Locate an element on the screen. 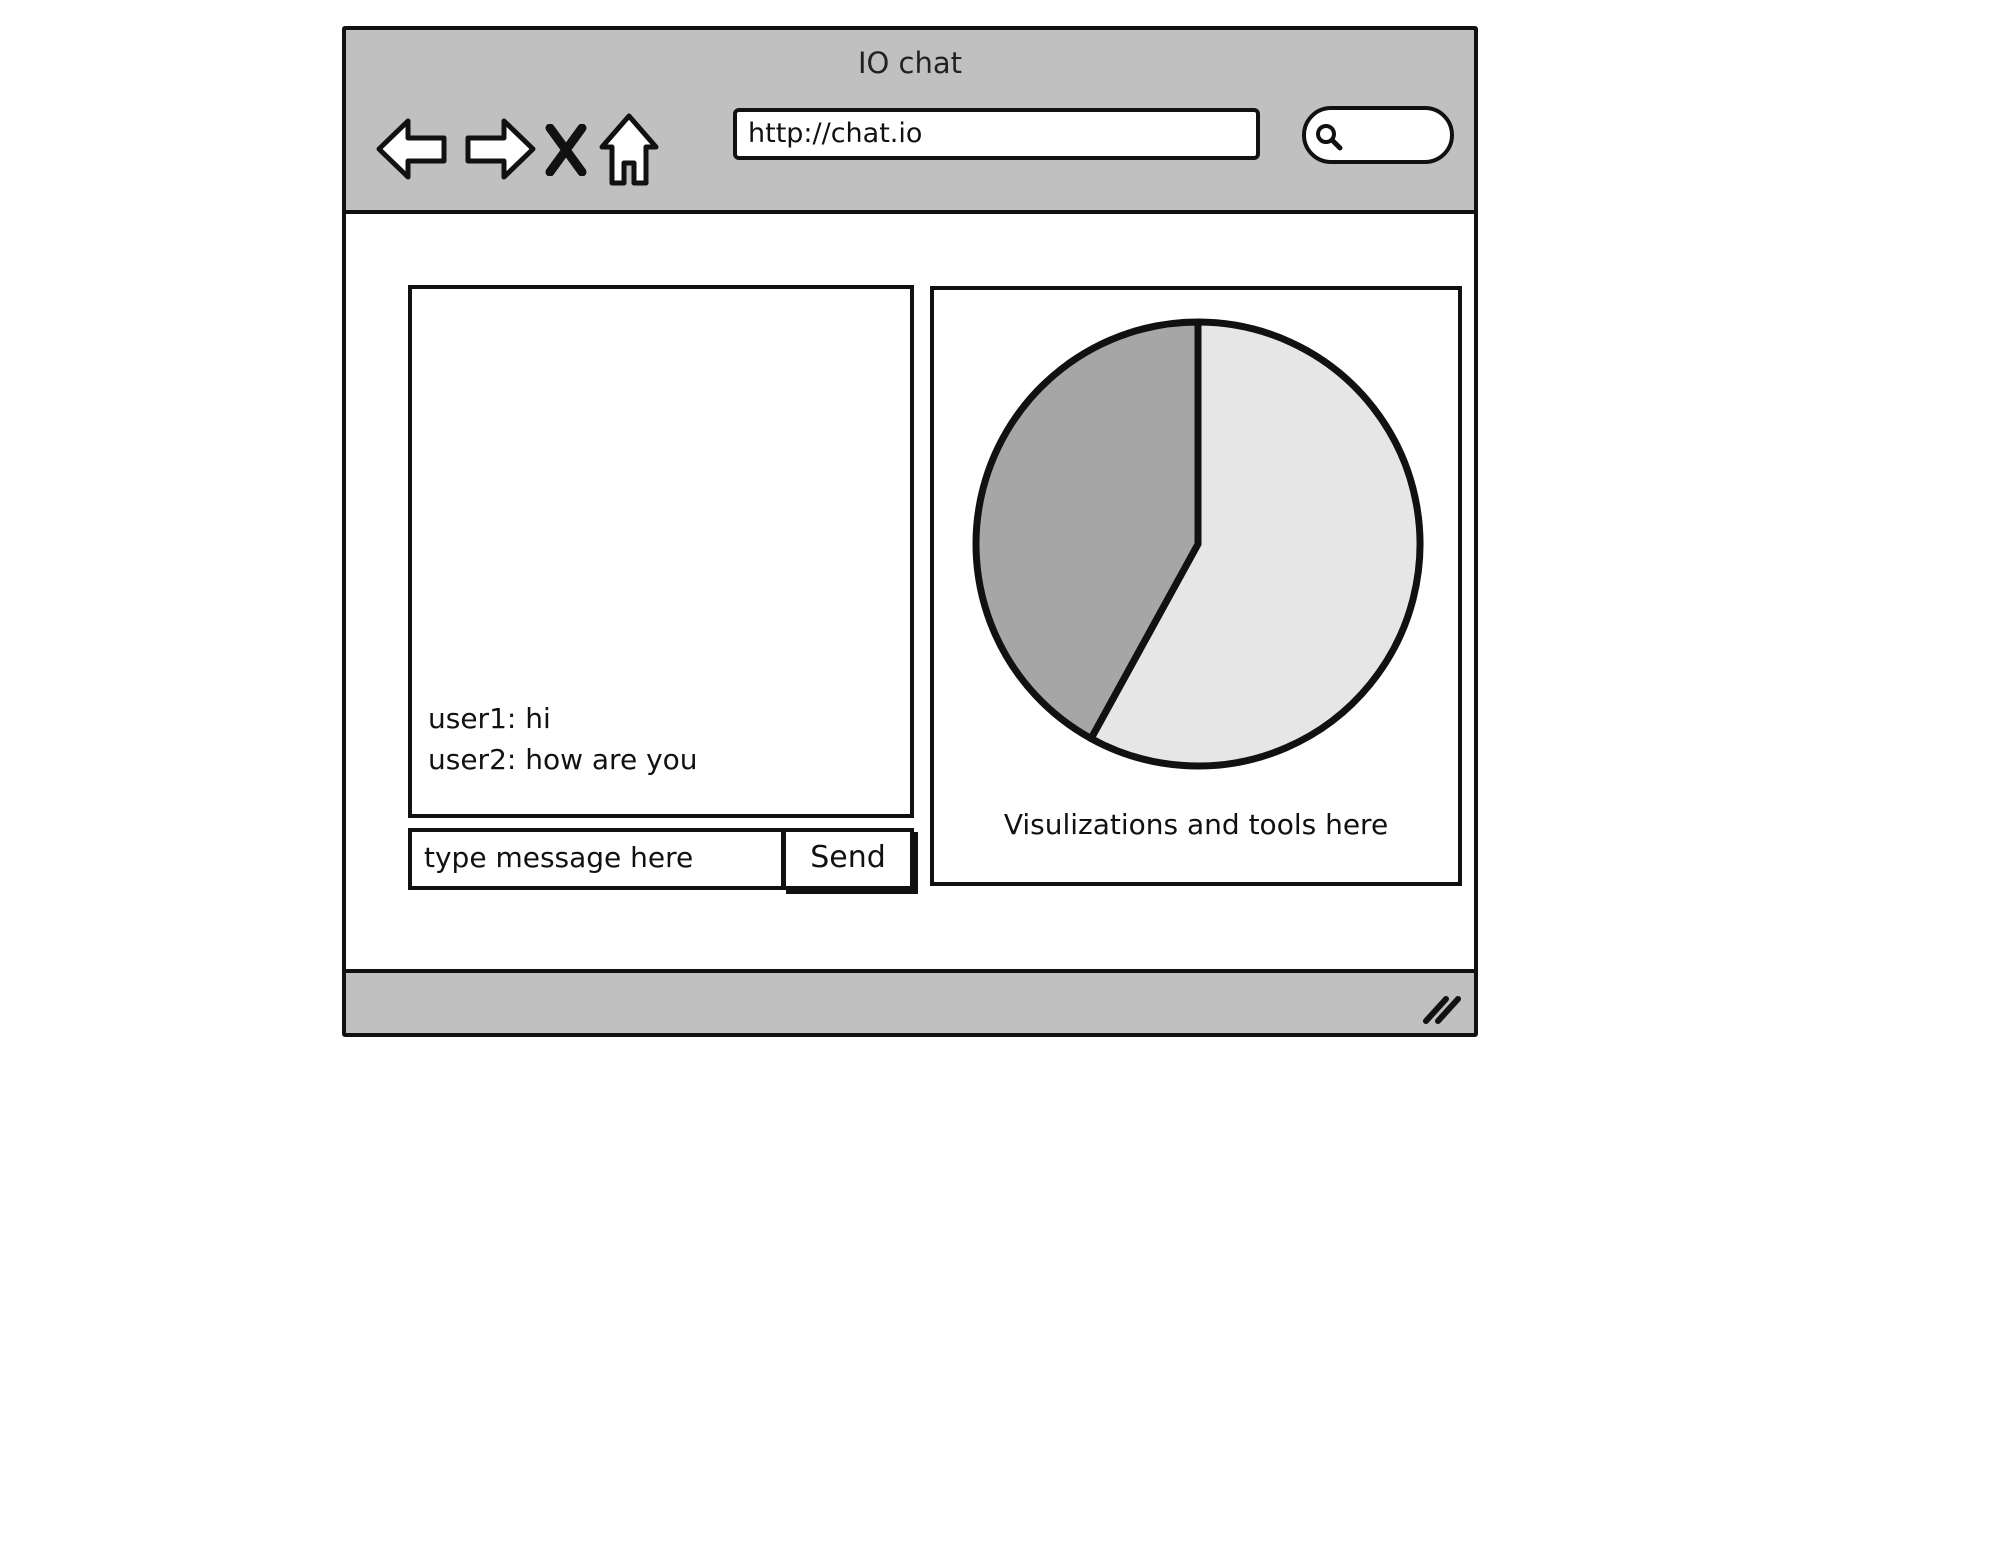 The width and height of the screenshot is (1999, 1545). pie-chart is located at coordinates (1198, 544).